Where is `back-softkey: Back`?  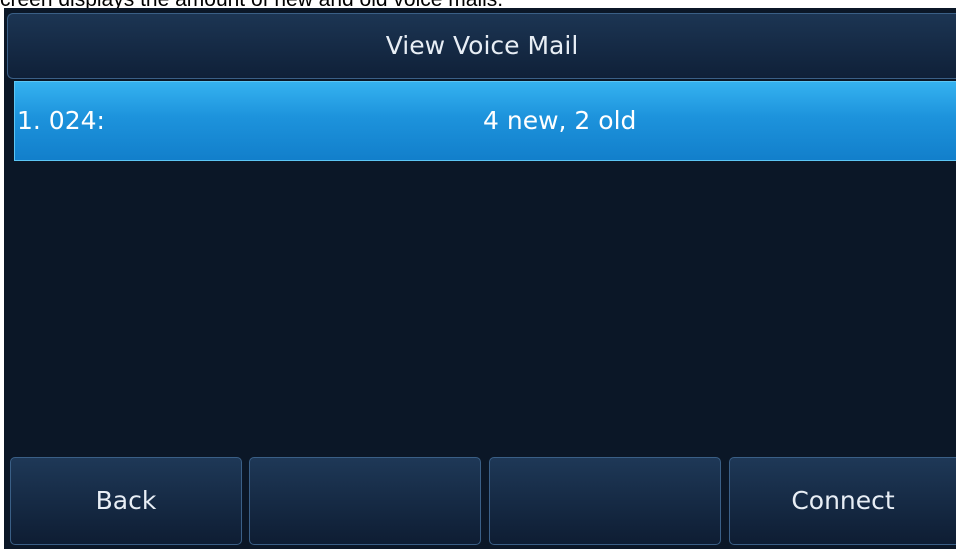
back-softkey: Back is located at coordinates (126, 501).